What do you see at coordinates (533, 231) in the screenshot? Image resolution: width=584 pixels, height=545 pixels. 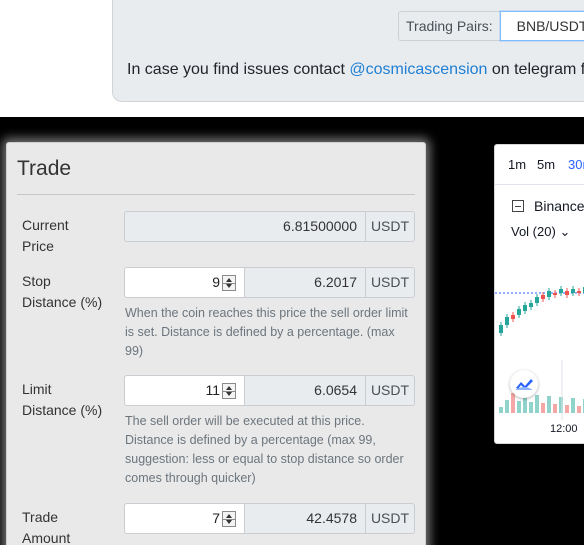 I see `volume-label: Vol (20)` at bounding box center [533, 231].